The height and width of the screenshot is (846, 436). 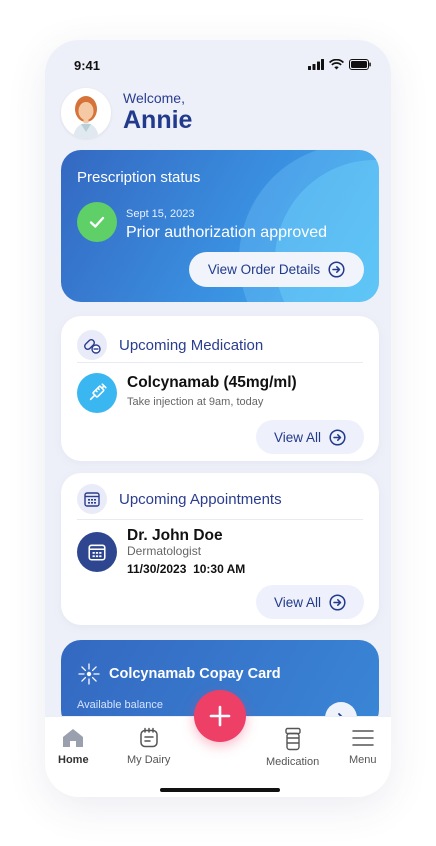 I want to click on status-icons, so click(x=339, y=64).